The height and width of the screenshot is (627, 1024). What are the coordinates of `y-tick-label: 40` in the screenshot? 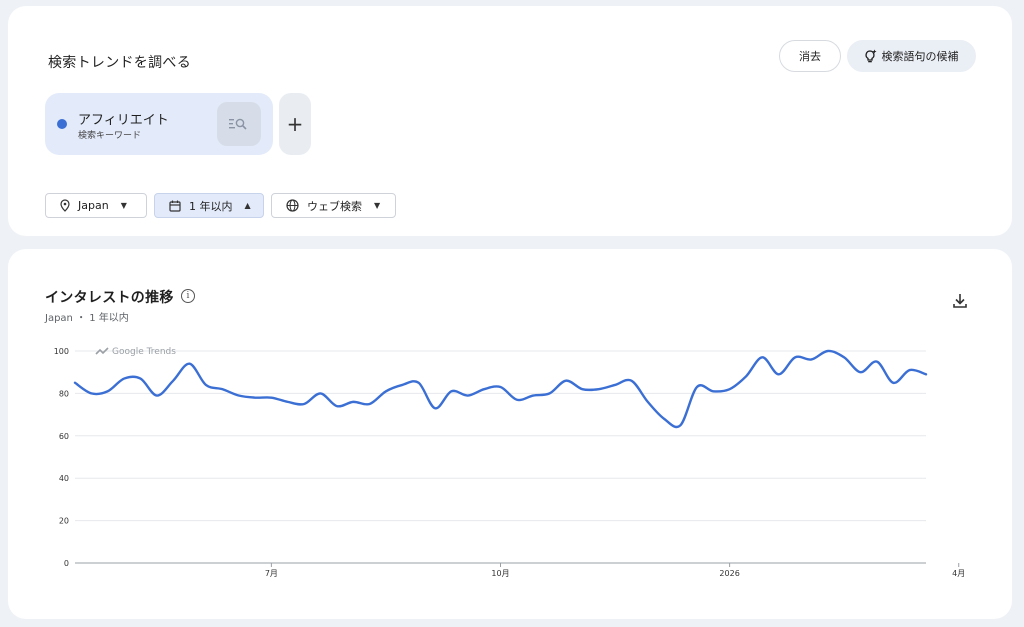 It's located at (64, 478).